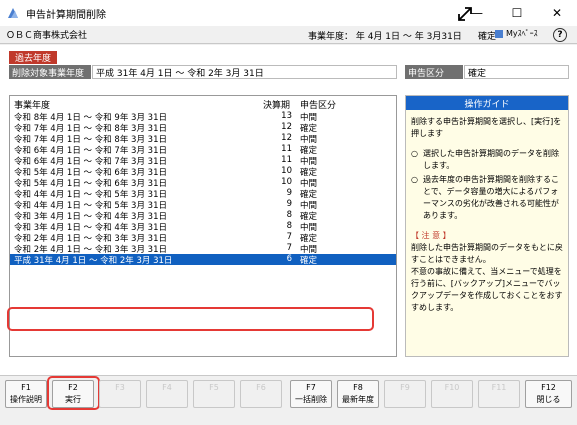 This screenshot has width=577, height=425. Describe the element at coordinates (434, 72) in the screenshot. I see `declaration-type-label: 申告区分` at that location.